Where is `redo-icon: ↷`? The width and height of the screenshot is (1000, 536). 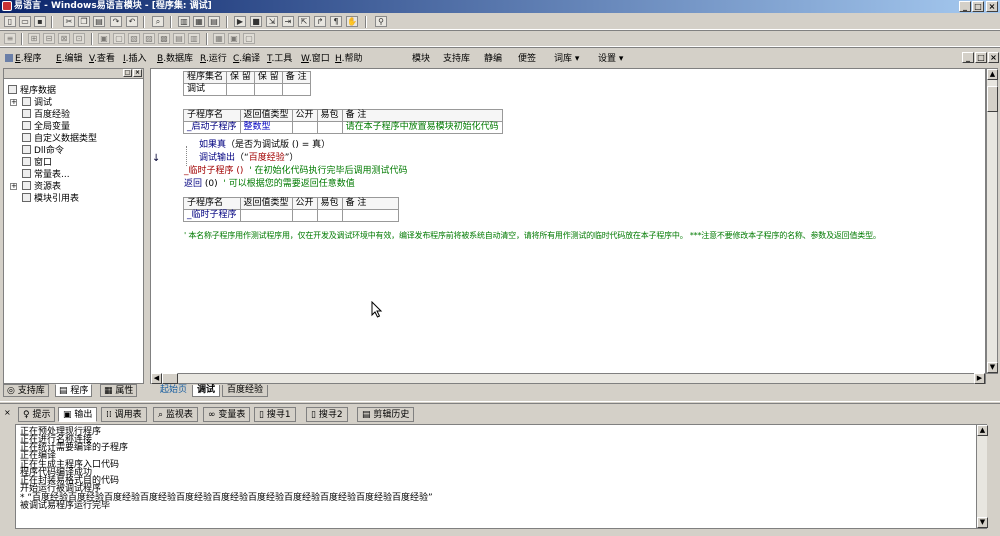
redo-icon: ↷ is located at coordinates (116, 21).